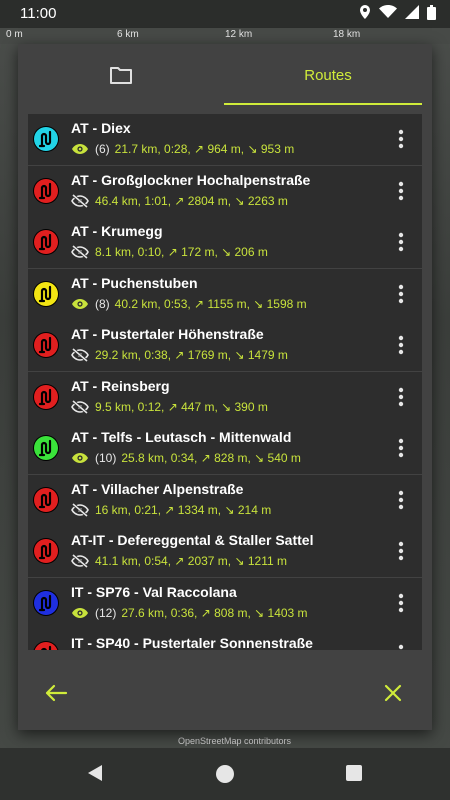 This screenshot has width=450, height=800. I want to click on route-stats: 21.7 km, 0:28, ↗ 964 m, ↘ 953 m, so click(204, 149).